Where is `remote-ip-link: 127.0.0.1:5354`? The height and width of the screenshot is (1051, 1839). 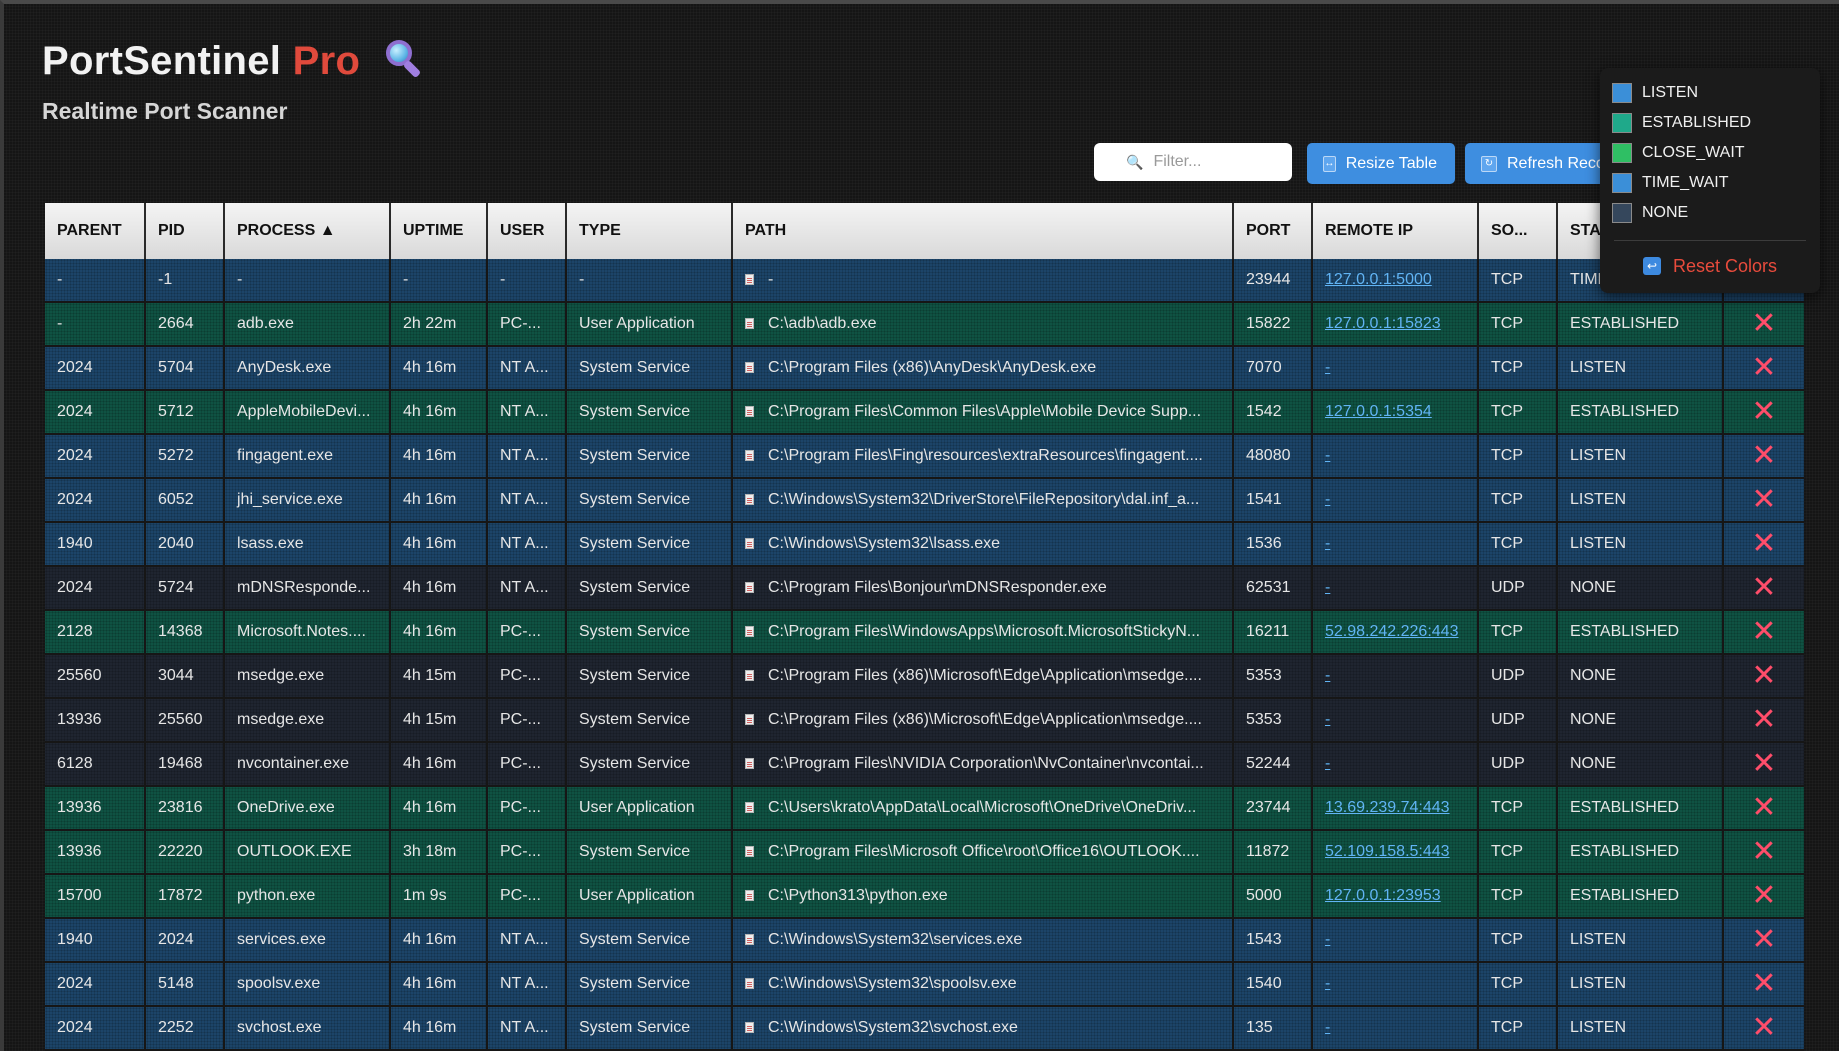
remote-ip-link: 127.0.0.1:5354 is located at coordinates (1378, 411).